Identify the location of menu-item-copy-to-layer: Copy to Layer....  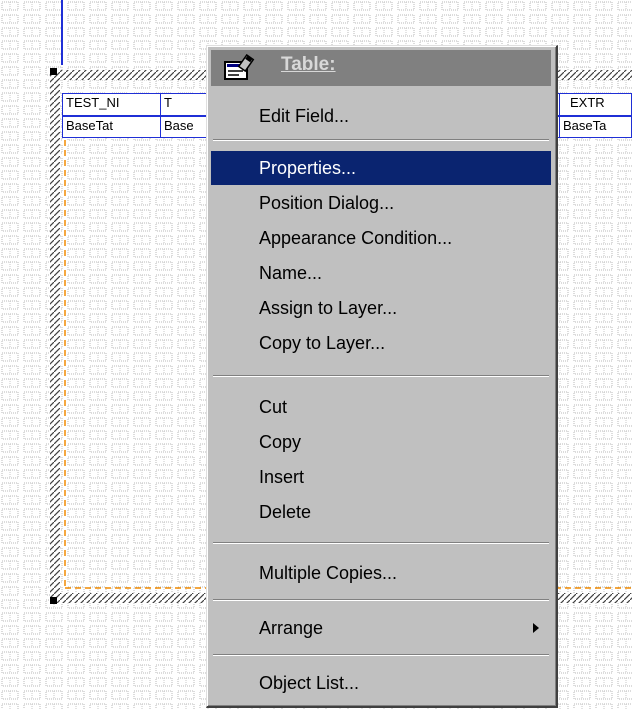
(381, 343).